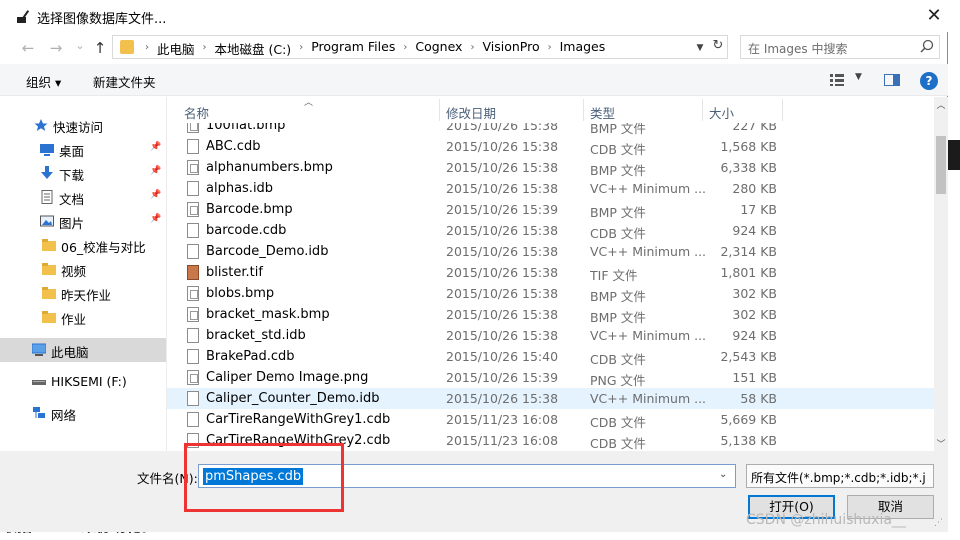  What do you see at coordinates (309, 103) in the screenshot?
I see `sort-ascending-icon: ︿` at bounding box center [309, 103].